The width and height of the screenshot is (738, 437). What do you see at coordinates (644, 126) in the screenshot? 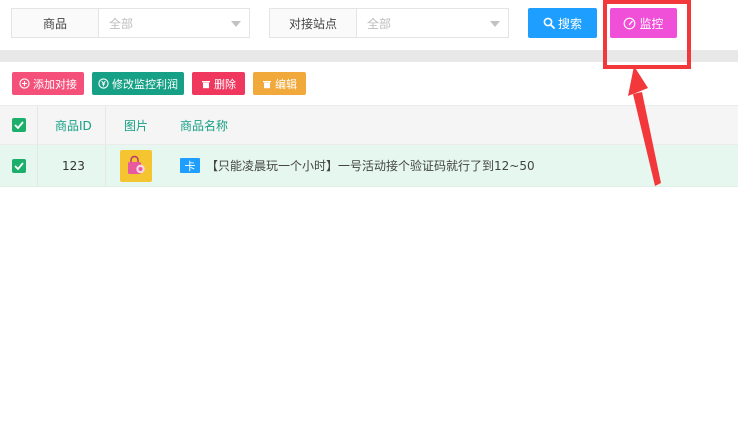
I see `annotation-arrow-icon` at bounding box center [644, 126].